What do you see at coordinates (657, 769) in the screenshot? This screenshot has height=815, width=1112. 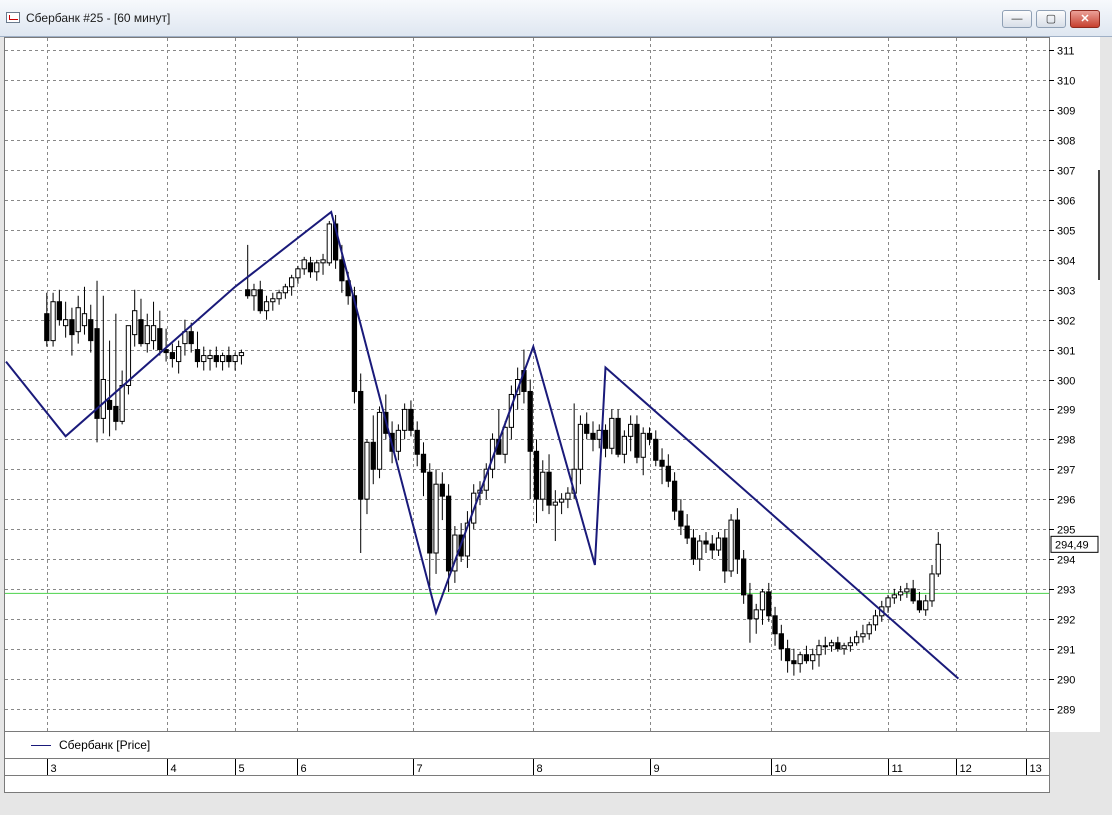 I see `x-tick-label: 9` at bounding box center [657, 769].